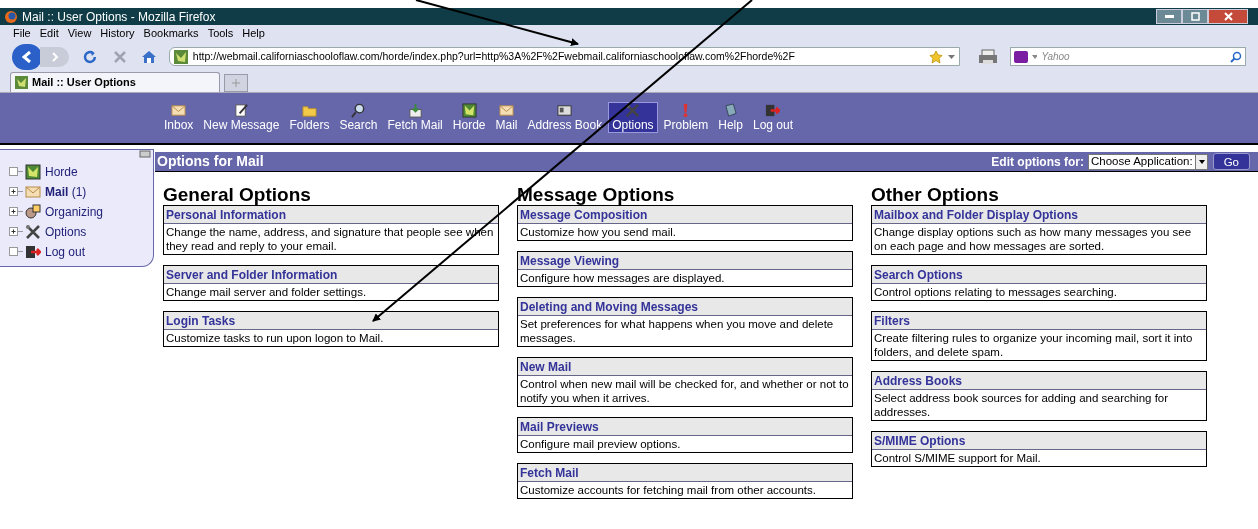 The width and height of the screenshot is (1258, 529). I want to click on menu-item: History, so click(117, 33).